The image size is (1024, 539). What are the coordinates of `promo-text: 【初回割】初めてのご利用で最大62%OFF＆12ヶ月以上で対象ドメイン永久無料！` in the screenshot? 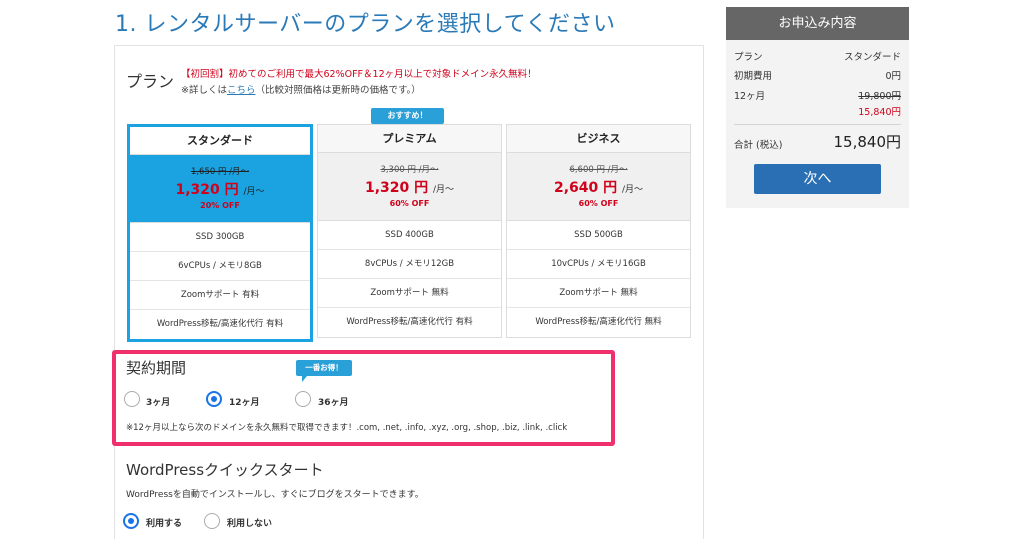 It's located at (359, 74).